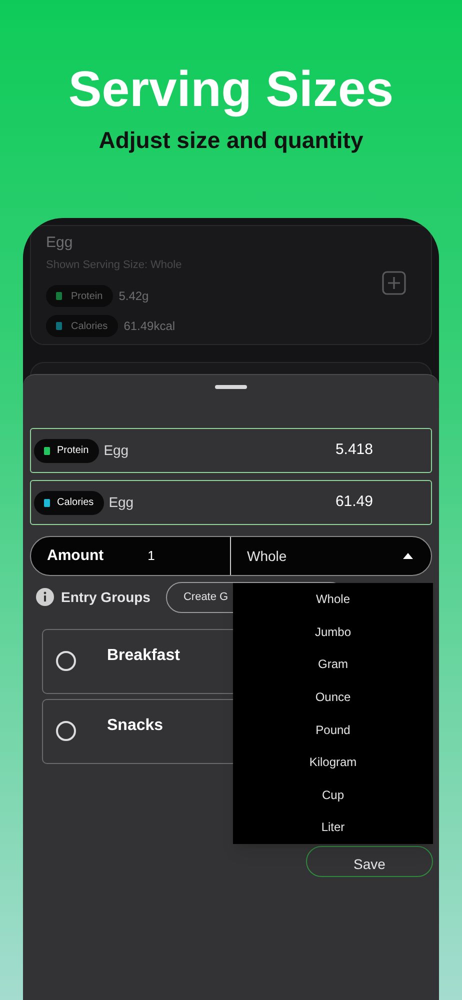  Describe the element at coordinates (75, 556) in the screenshot. I see `amount-label: Amount` at that location.